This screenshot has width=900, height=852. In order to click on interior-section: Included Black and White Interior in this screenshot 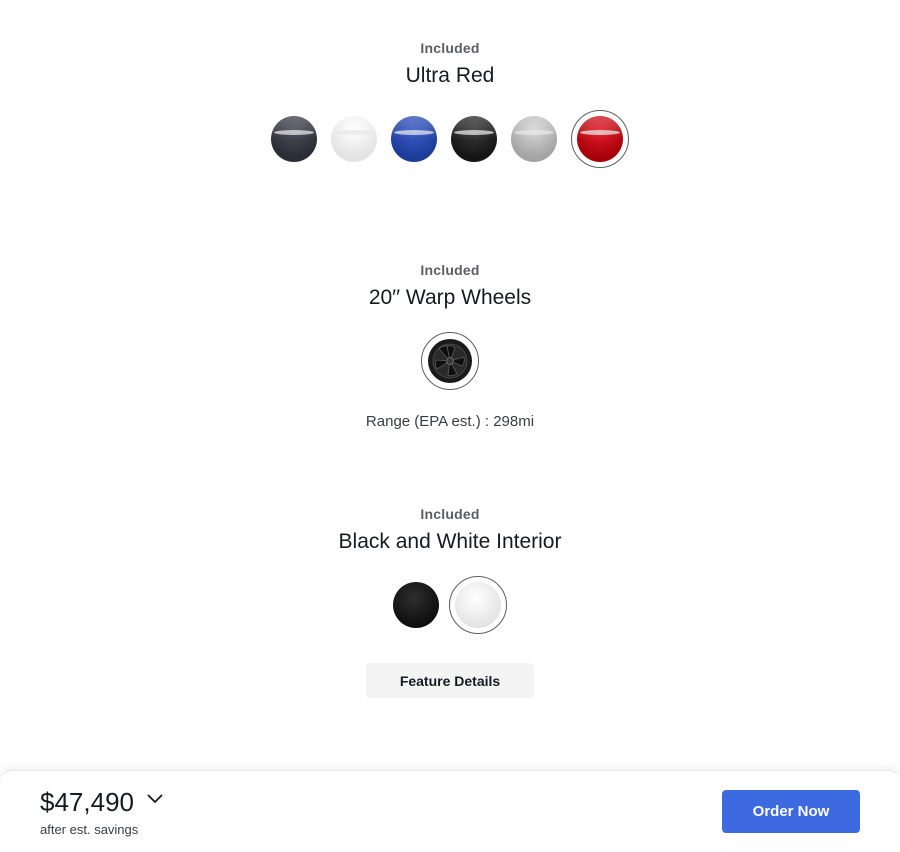, I will do `click(450, 530)`.